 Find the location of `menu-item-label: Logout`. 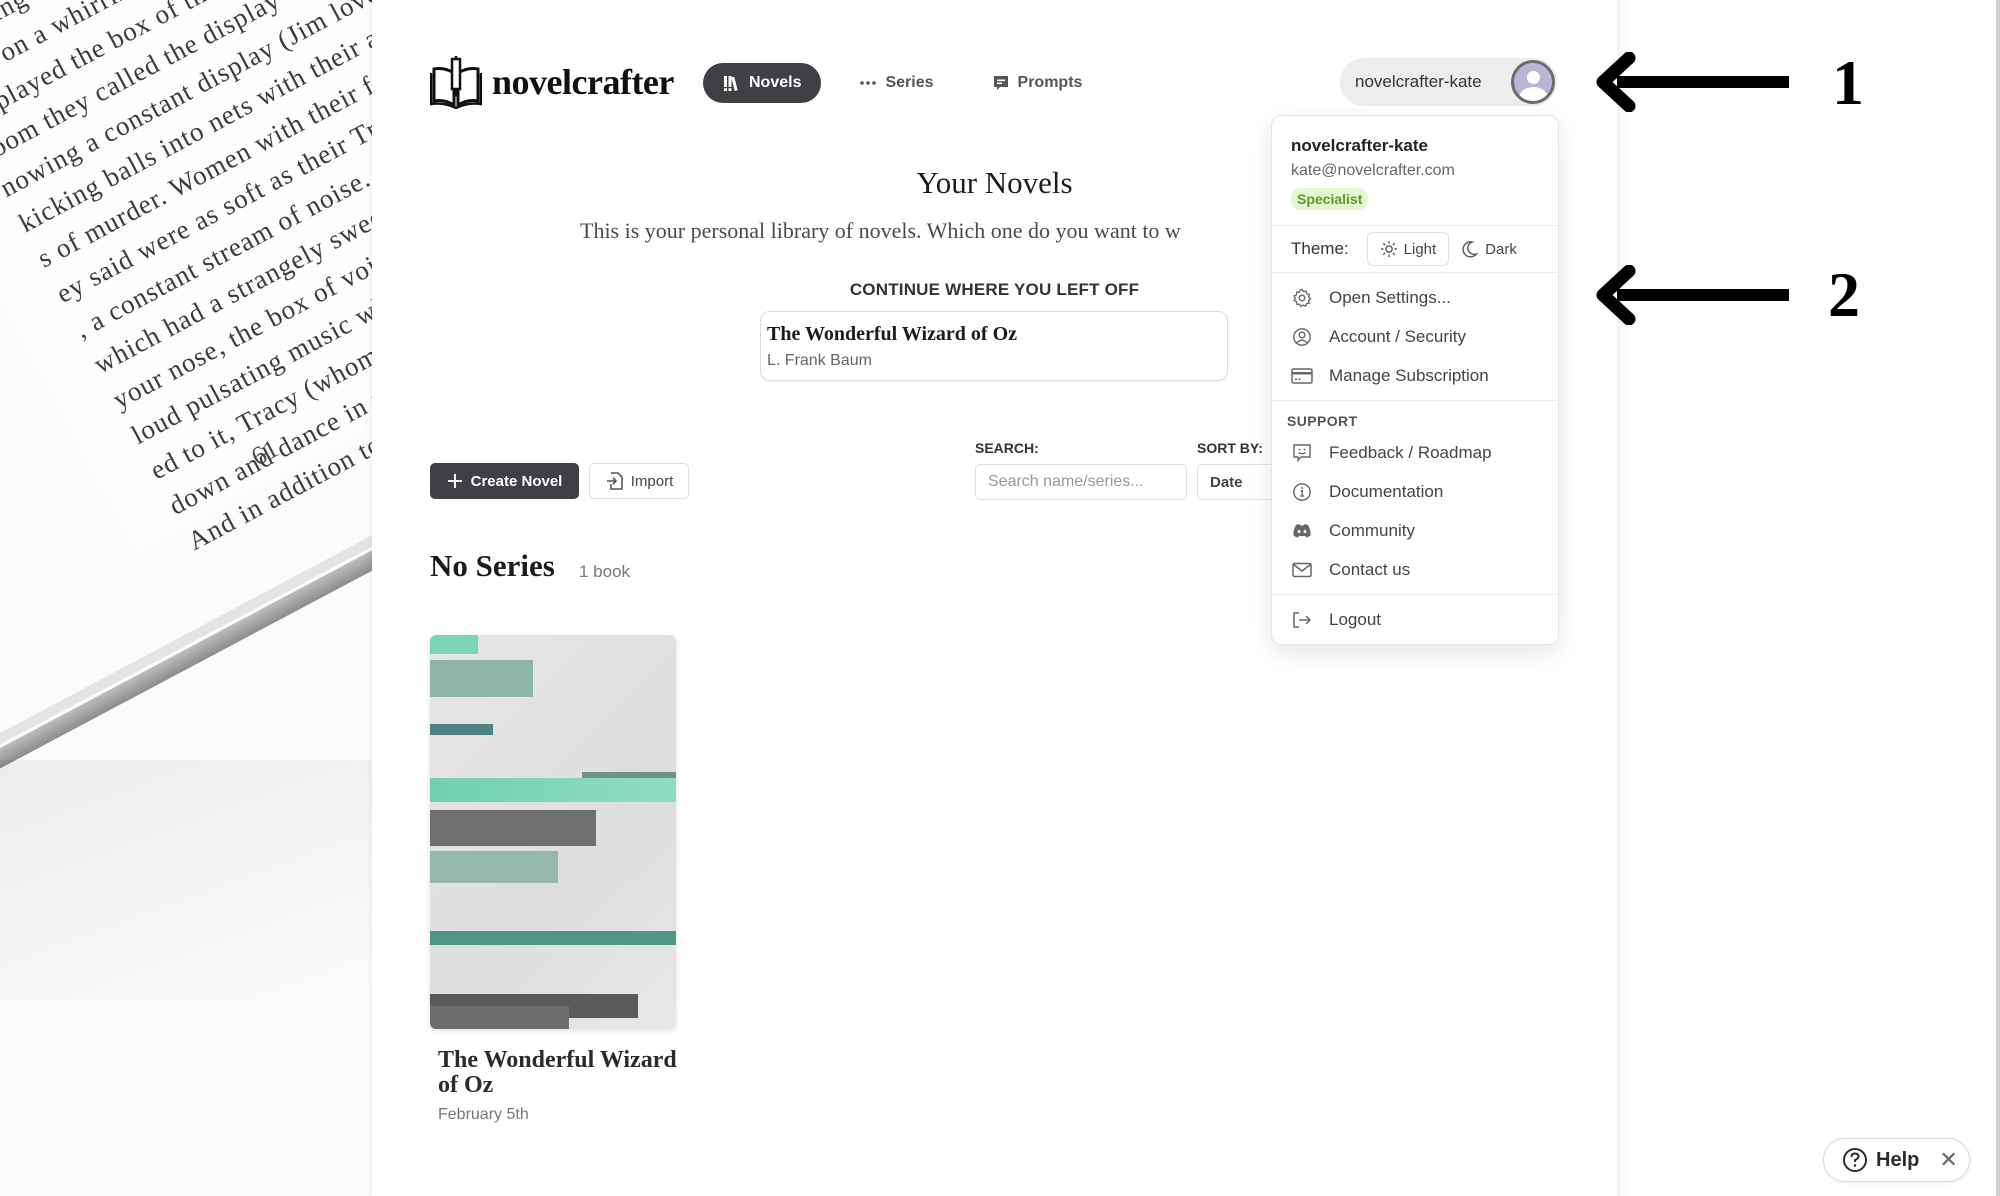

menu-item-label: Logout is located at coordinates (1355, 619).